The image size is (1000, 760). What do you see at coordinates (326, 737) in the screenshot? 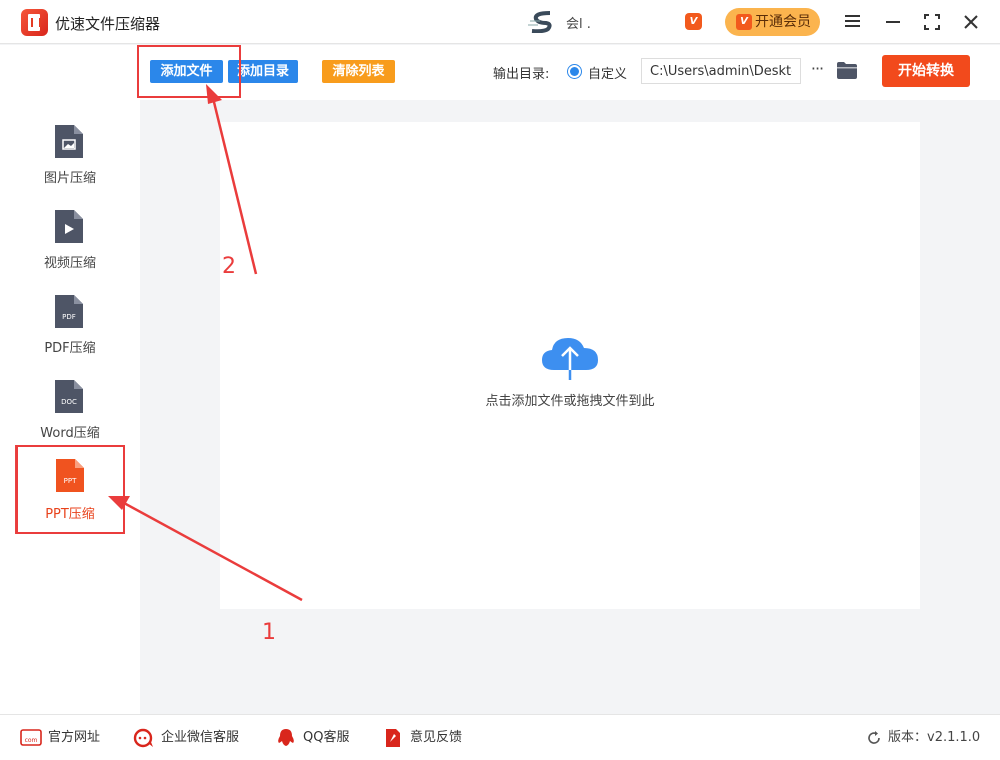
I see `qq-label: QQ客服` at bounding box center [326, 737].